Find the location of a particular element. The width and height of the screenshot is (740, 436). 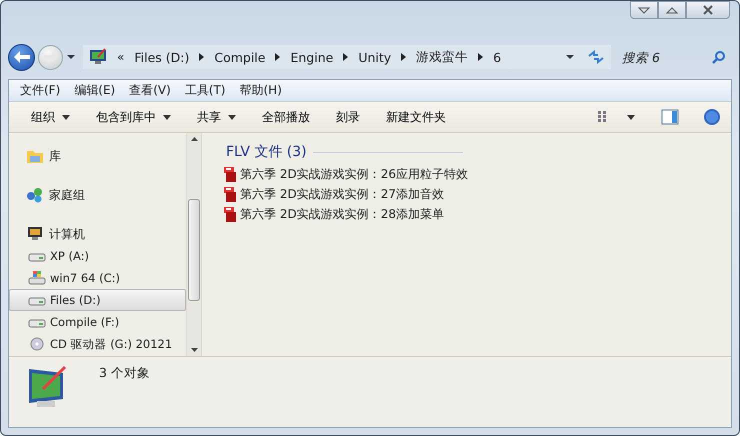

group-header: FLV 文件 (3) is located at coordinates (266, 152).